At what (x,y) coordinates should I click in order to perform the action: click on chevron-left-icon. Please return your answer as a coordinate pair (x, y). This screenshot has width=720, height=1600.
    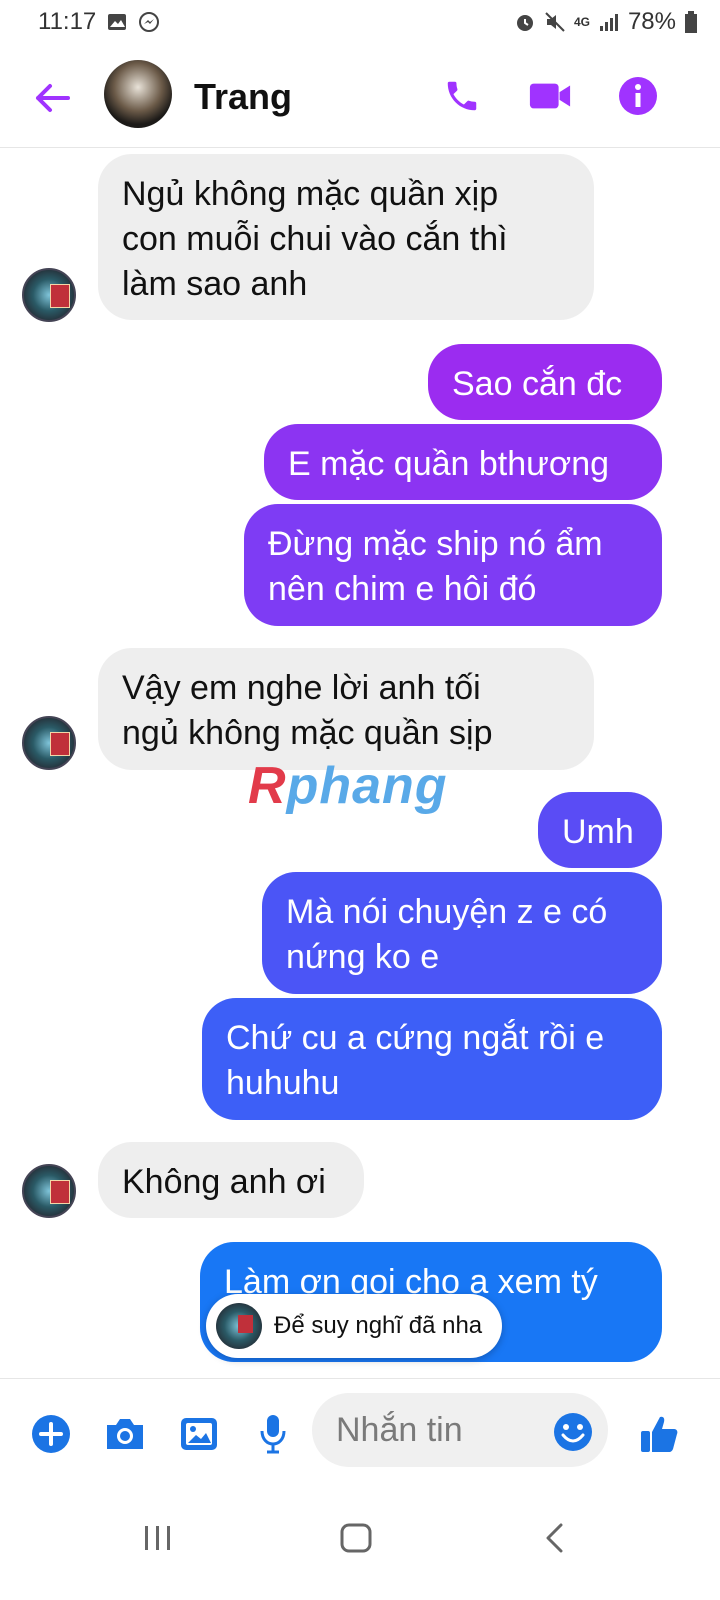
    Looking at the image, I should click on (554, 1538).